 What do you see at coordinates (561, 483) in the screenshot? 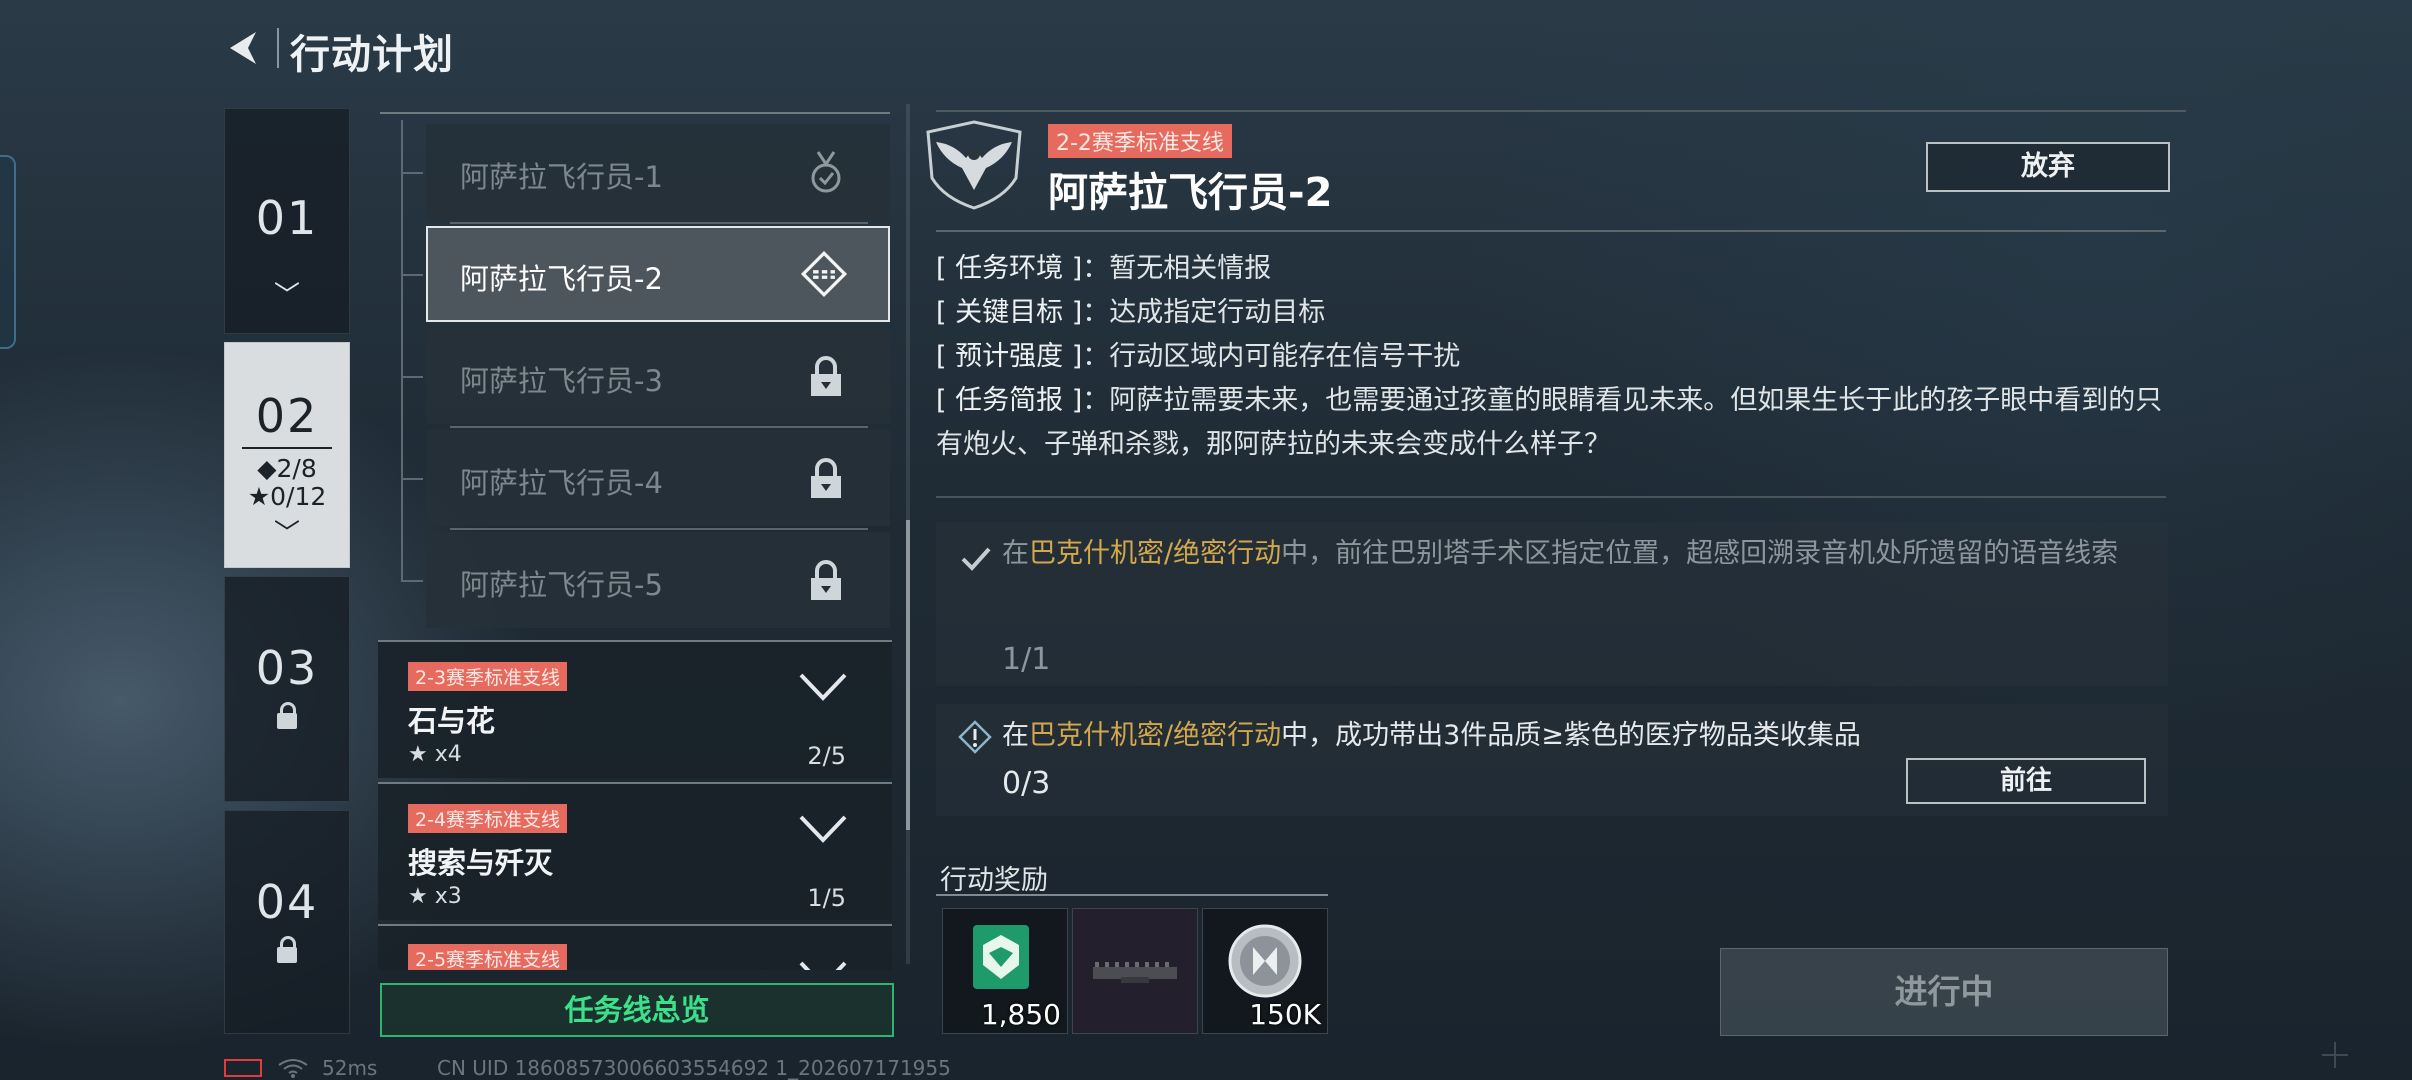
I see `sub-mission-label: 阿萨拉飞行员-4` at bounding box center [561, 483].